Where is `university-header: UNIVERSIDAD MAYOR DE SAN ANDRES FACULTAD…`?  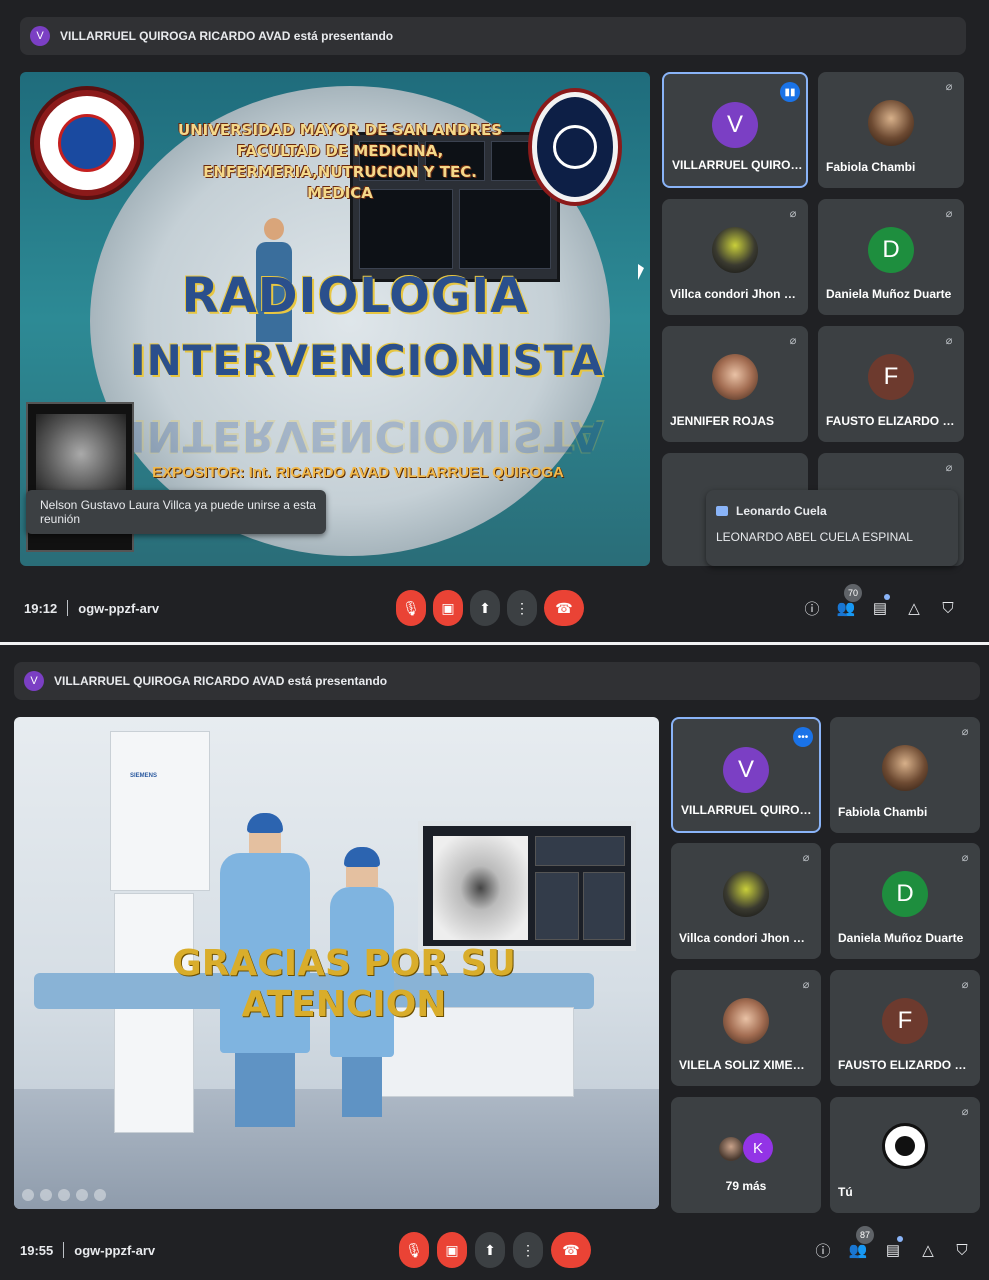
university-header: UNIVERSIDAD MAYOR DE SAN ANDRES FACULTAD… is located at coordinates (340, 161).